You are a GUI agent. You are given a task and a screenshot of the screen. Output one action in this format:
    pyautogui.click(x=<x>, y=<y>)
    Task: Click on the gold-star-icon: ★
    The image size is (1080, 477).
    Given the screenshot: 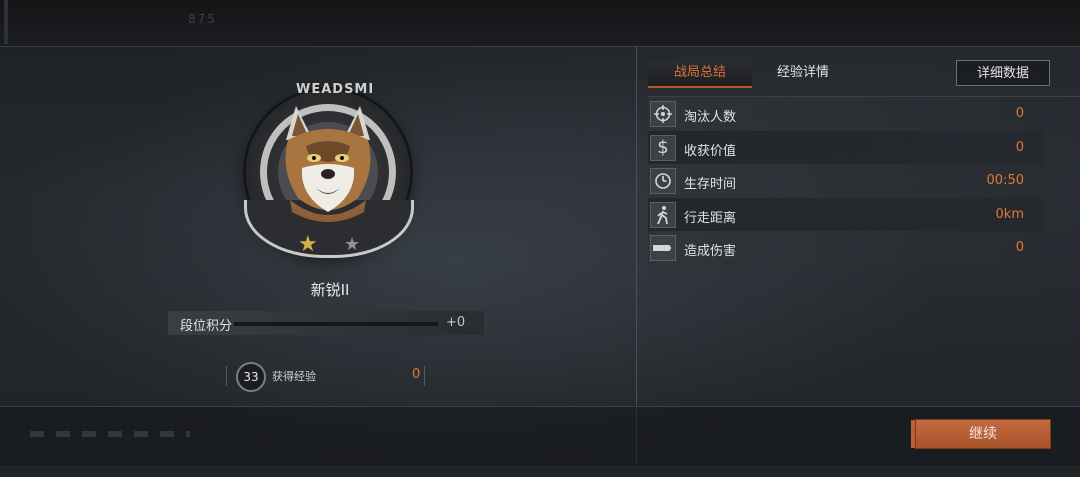 What is the action you would take?
    pyautogui.click(x=308, y=244)
    